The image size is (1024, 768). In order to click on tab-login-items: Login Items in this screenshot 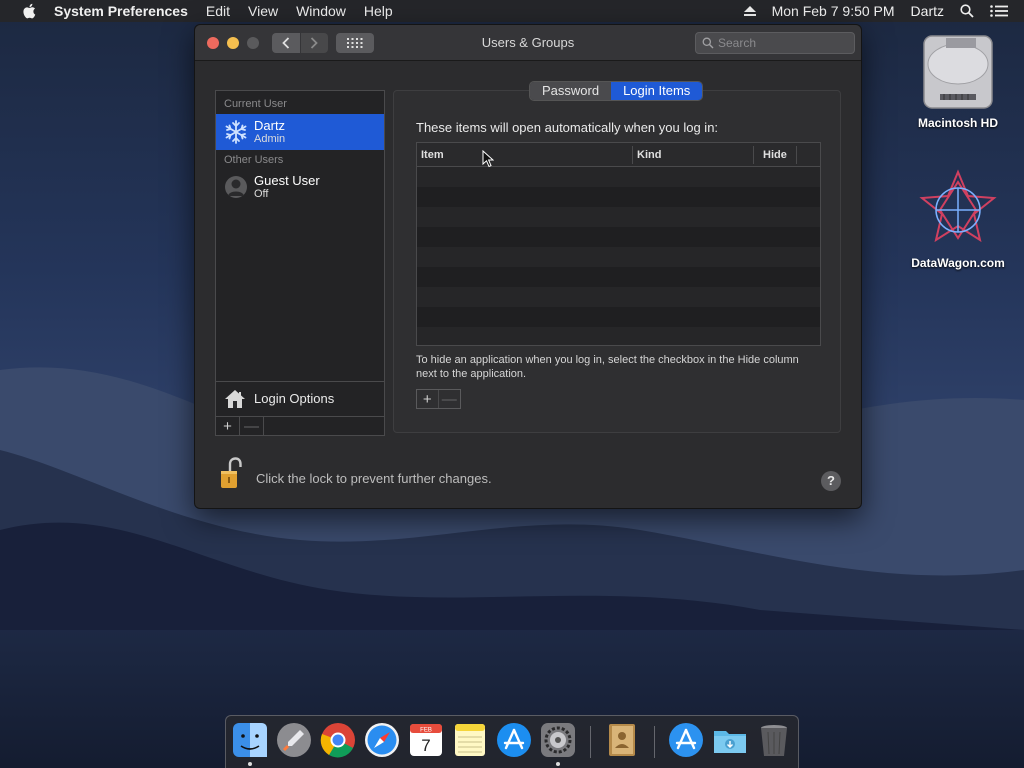, I will do `click(657, 91)`.